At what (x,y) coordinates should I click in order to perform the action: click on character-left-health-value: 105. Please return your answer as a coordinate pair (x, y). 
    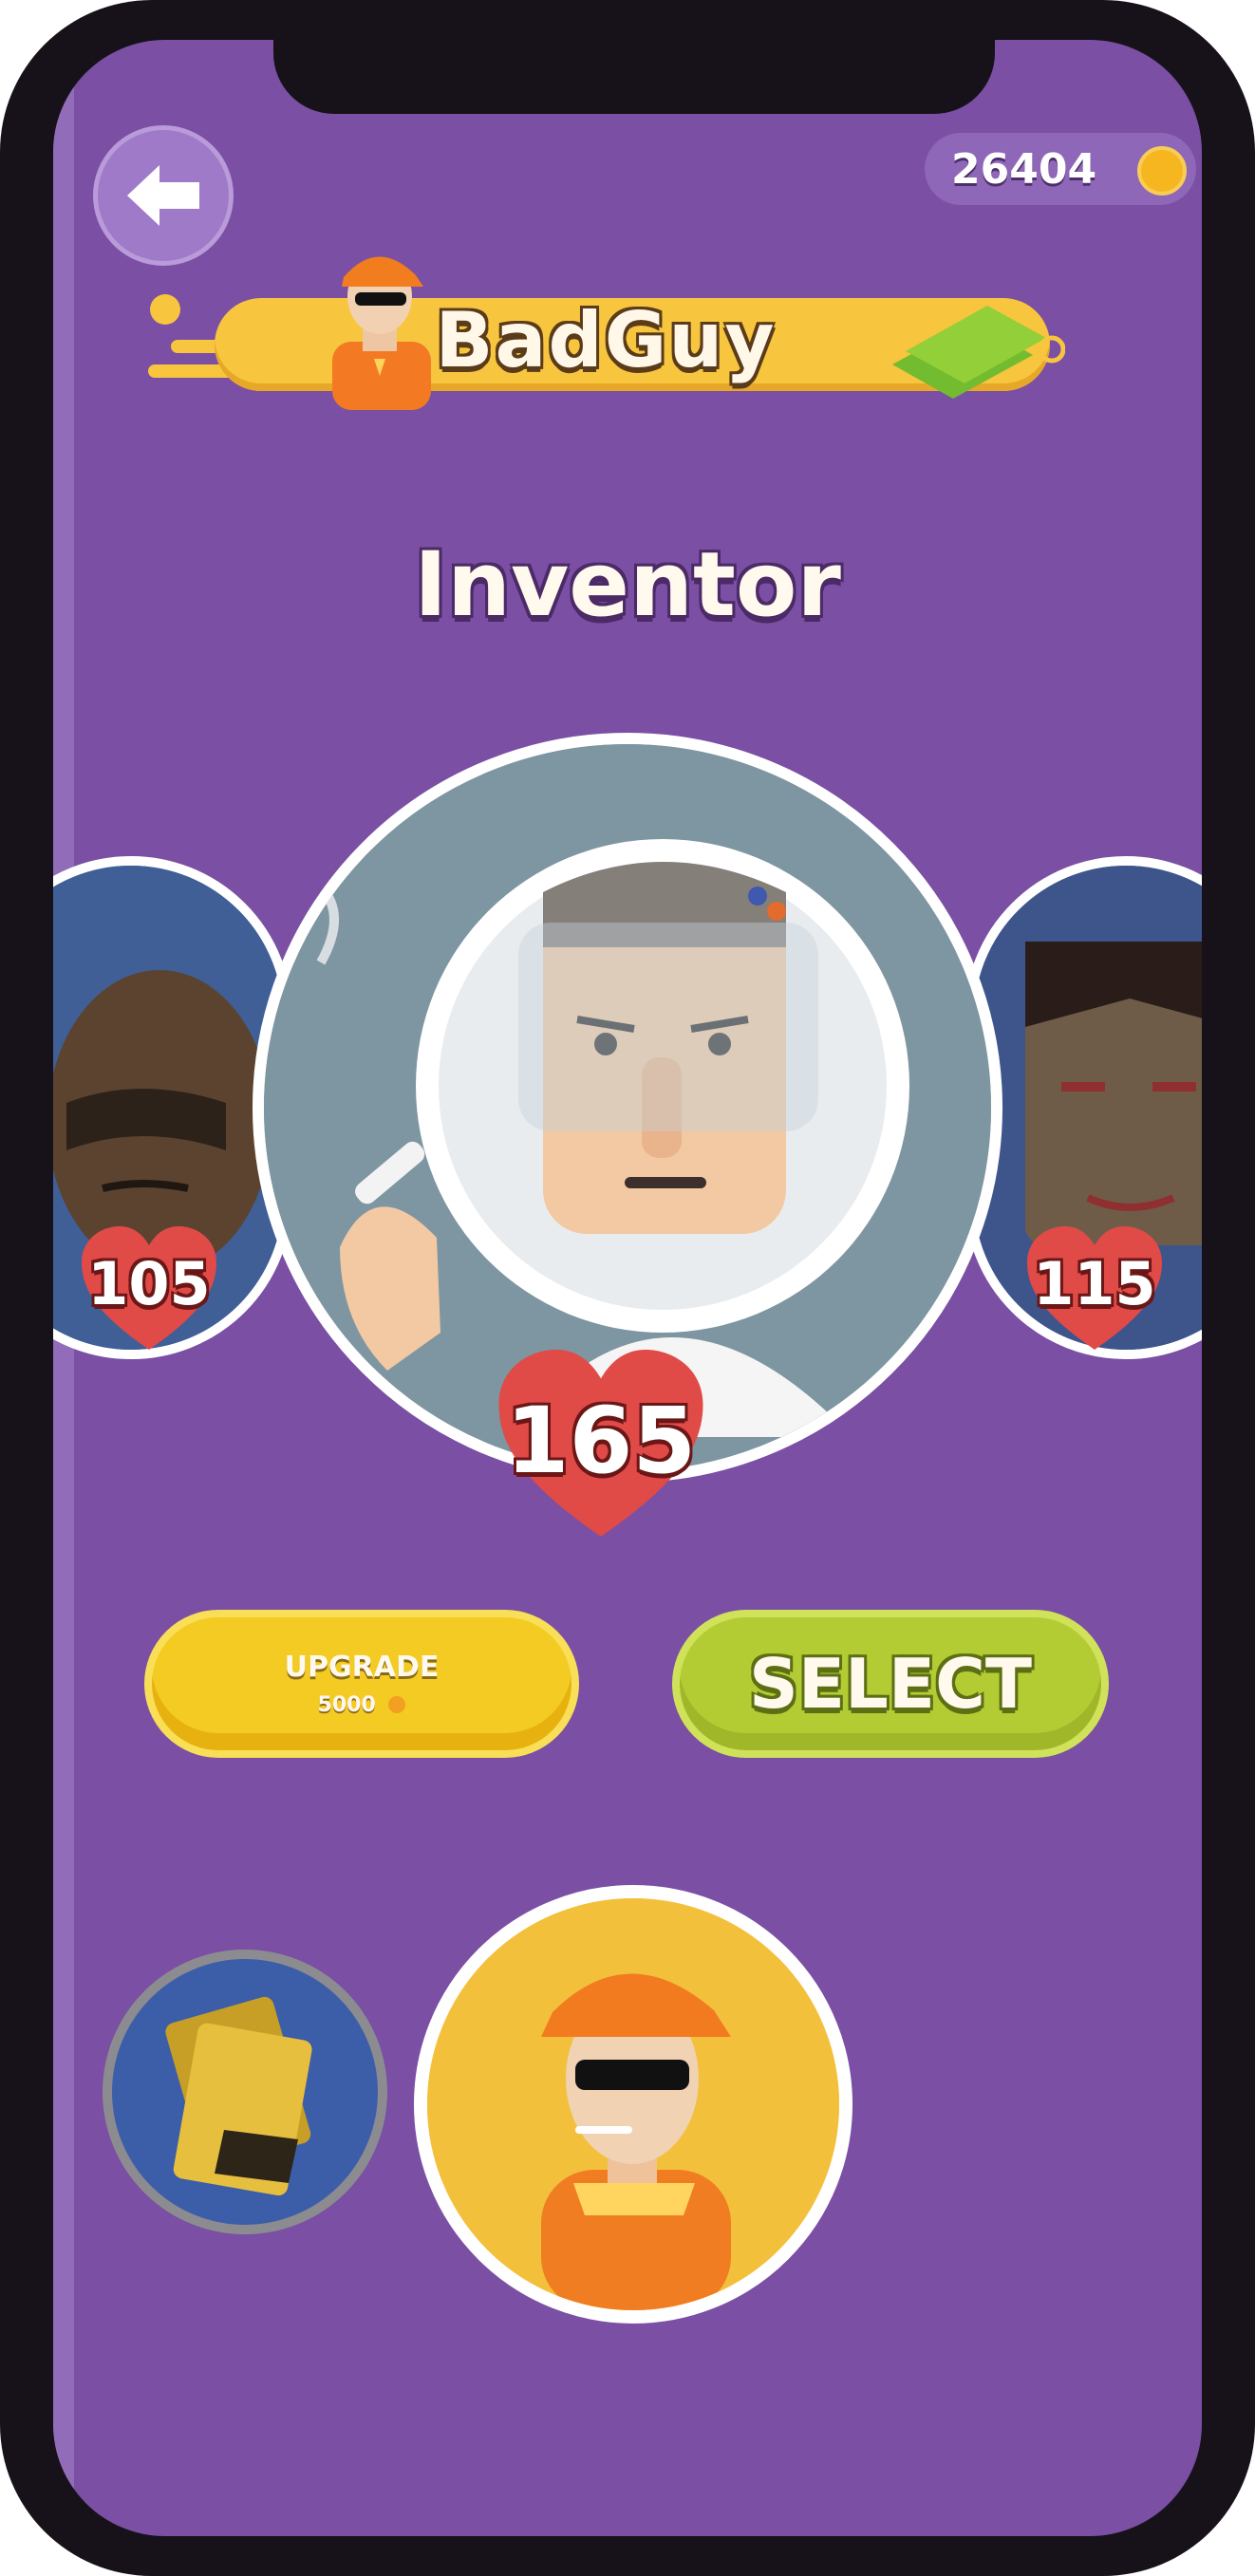
    Looking at the image, I should click on (149, 1284).